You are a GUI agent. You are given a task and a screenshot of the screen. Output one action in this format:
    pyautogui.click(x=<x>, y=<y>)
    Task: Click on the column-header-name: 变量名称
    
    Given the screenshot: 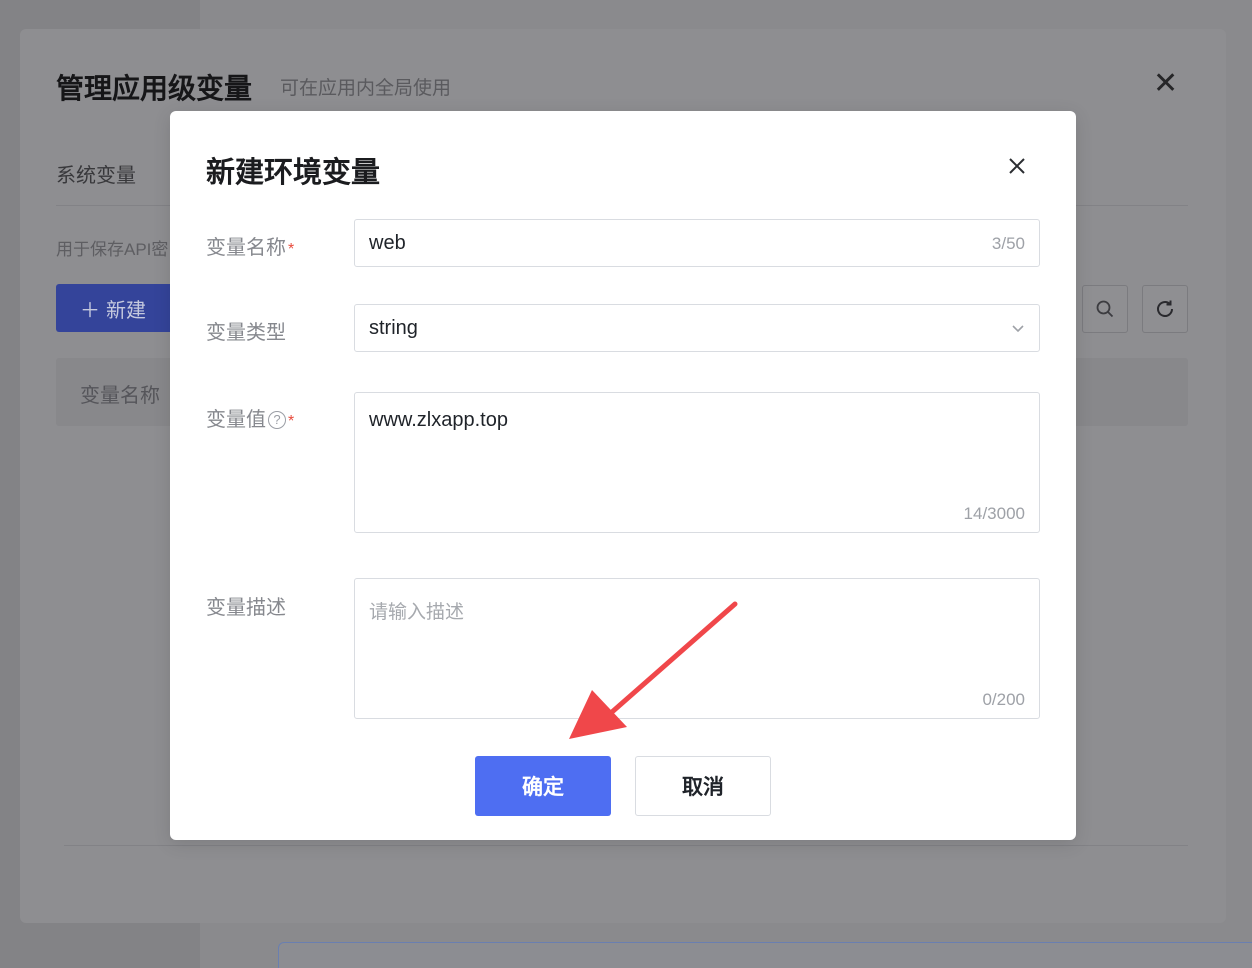 What is the action you would take?
    pyautogui.click(x=120, y=396)
    